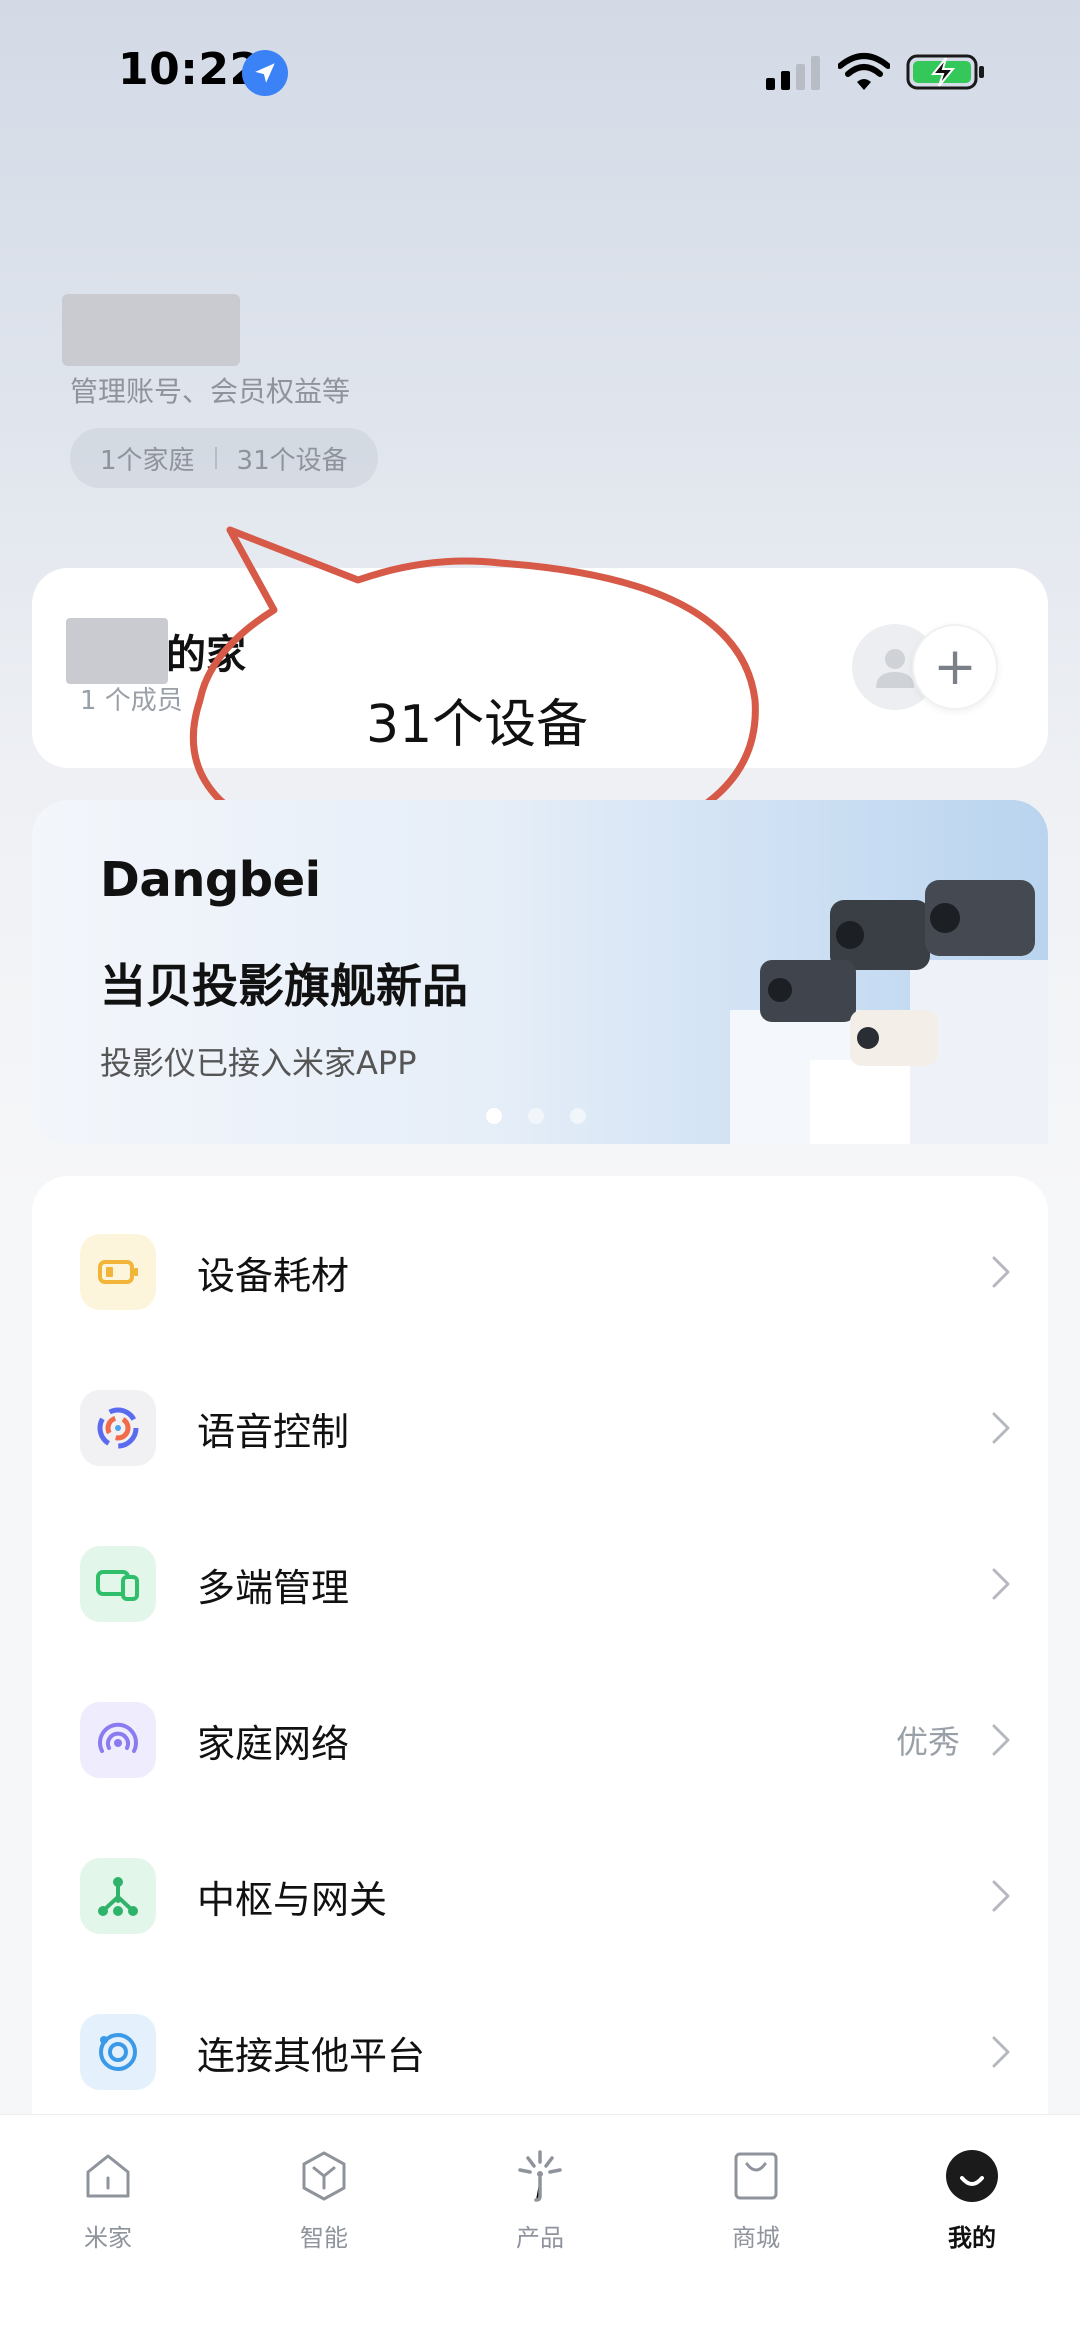 Image resolution: width=1080 pixels, height=2341 pixels. I want to click on menu-label: 连接其他平台, so click(311, 2055).